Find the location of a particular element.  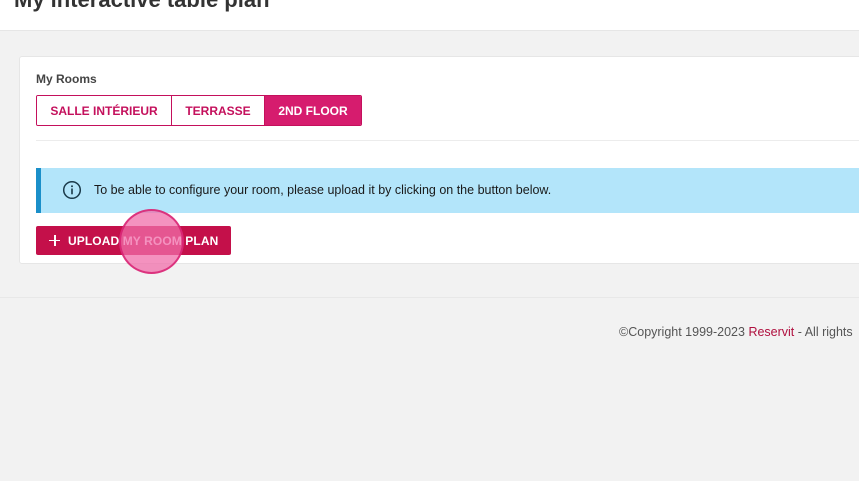

upload-button-label: UPLOAD MY ROOM PLAN is located at coordinates (143, 240).